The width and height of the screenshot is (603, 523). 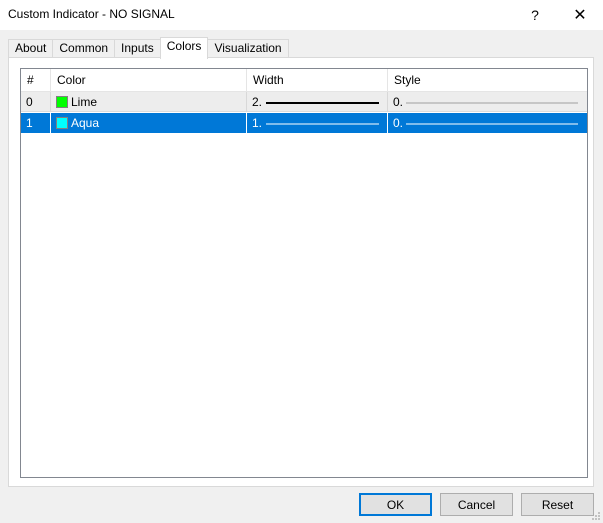 I want to click on window-title: Custom Indicator - NO SIGNAL, so click(x=91, y=14).